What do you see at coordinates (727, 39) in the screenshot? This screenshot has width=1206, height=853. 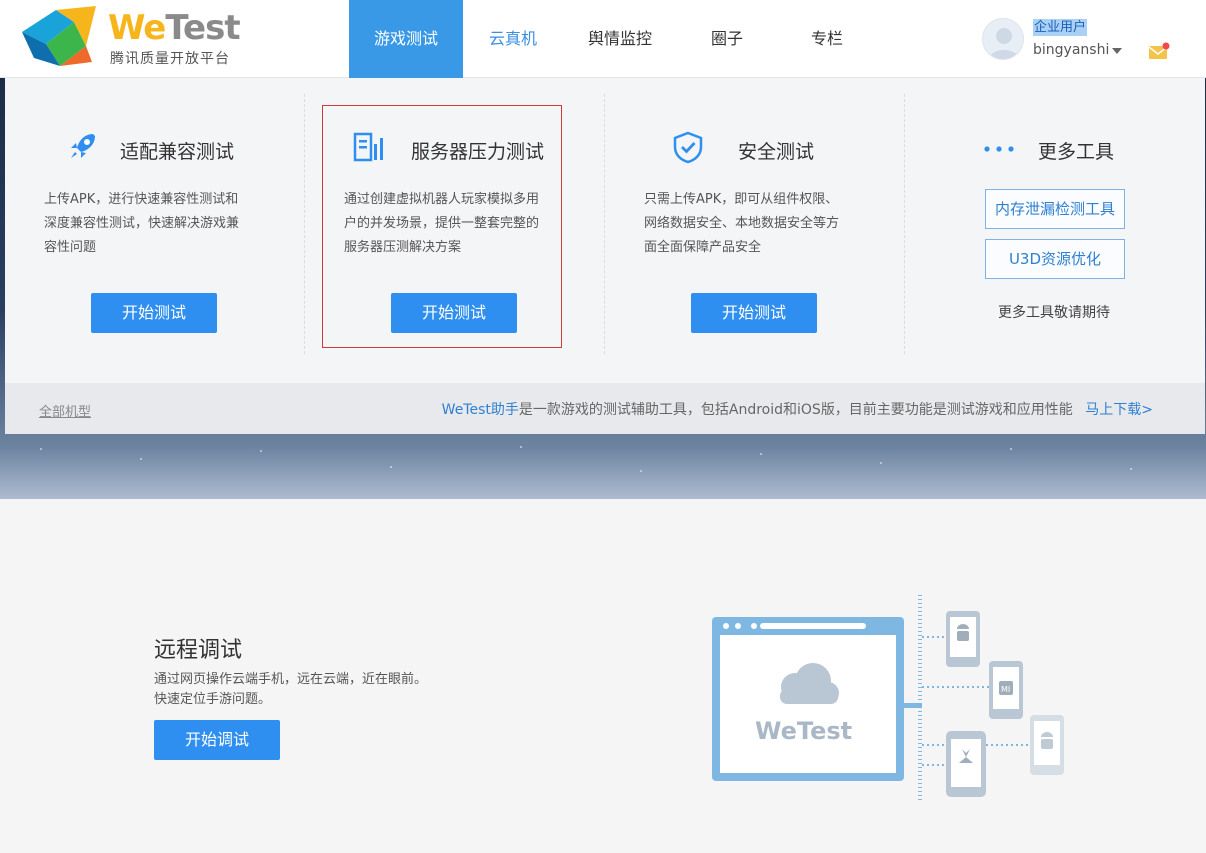 I see `nav-community: 圈子` at bounding box center [727, 39].